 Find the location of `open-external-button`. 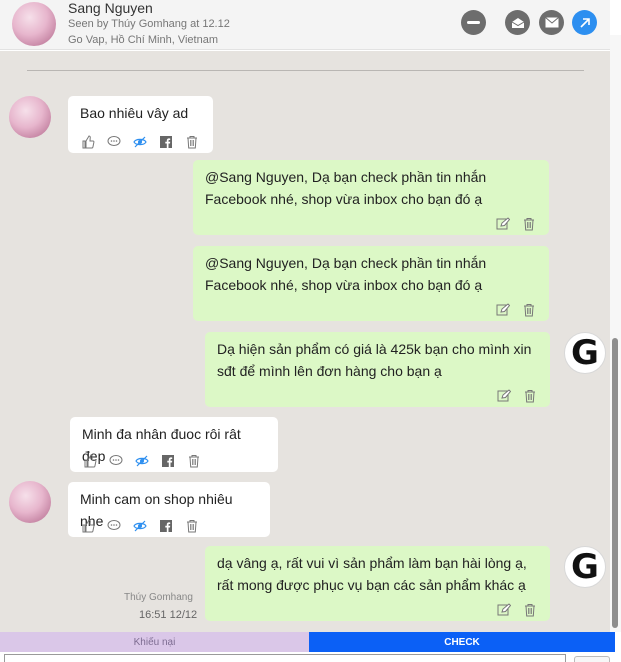

open-external-button is located at coordinates (584, 22).